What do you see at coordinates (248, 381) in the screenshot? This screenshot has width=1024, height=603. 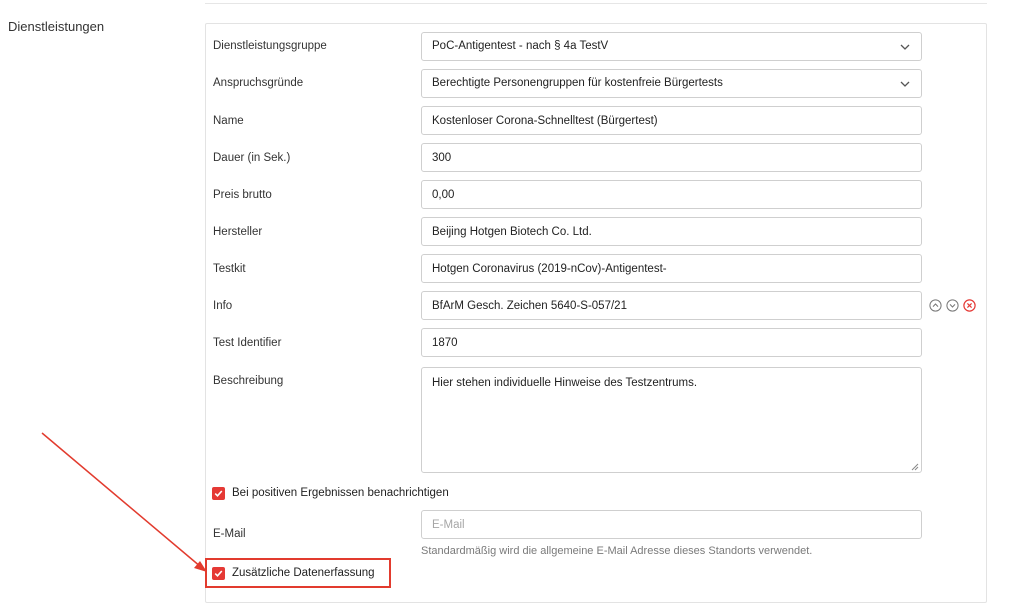 I see `description-label: Beschreibung` at bounding box center [248, 381].